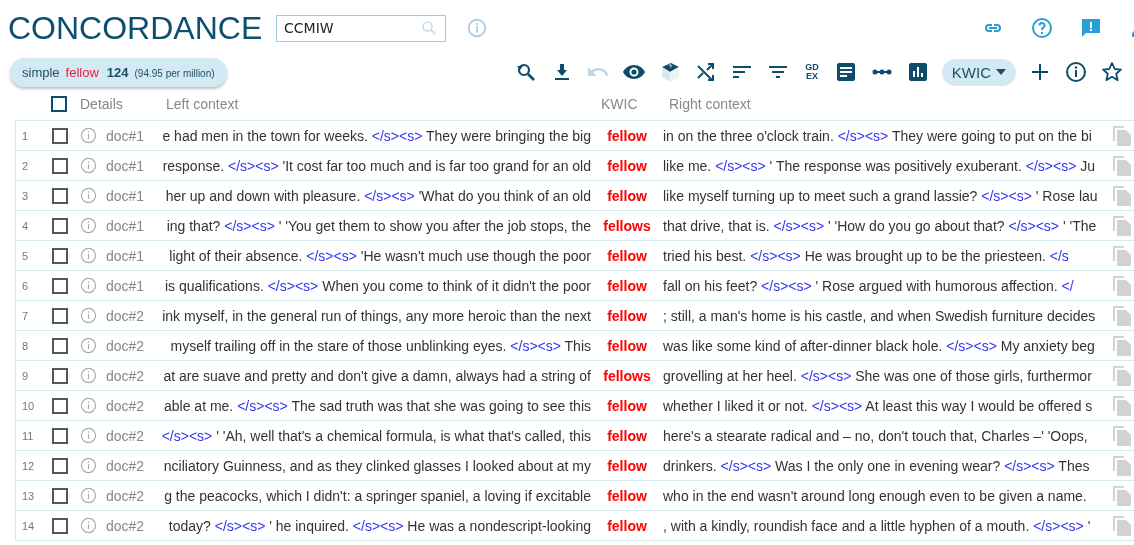  I want to click on right-context: in on the three o'clock train. </s><s> They were going to put on the bi, so click(878, 135).